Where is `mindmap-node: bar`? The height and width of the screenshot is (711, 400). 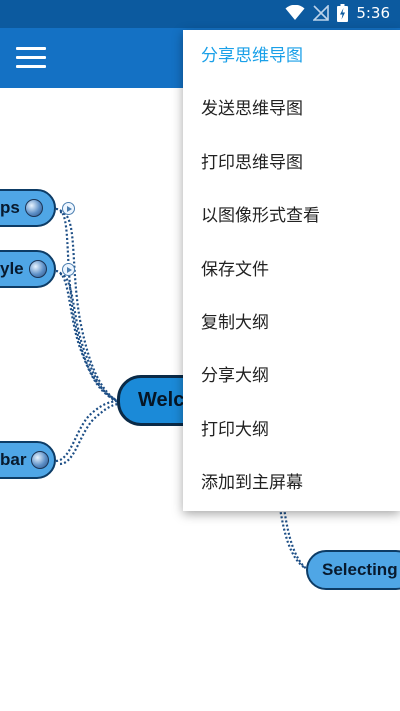 mindmap-node: bar is located at coordinates (28, 460).